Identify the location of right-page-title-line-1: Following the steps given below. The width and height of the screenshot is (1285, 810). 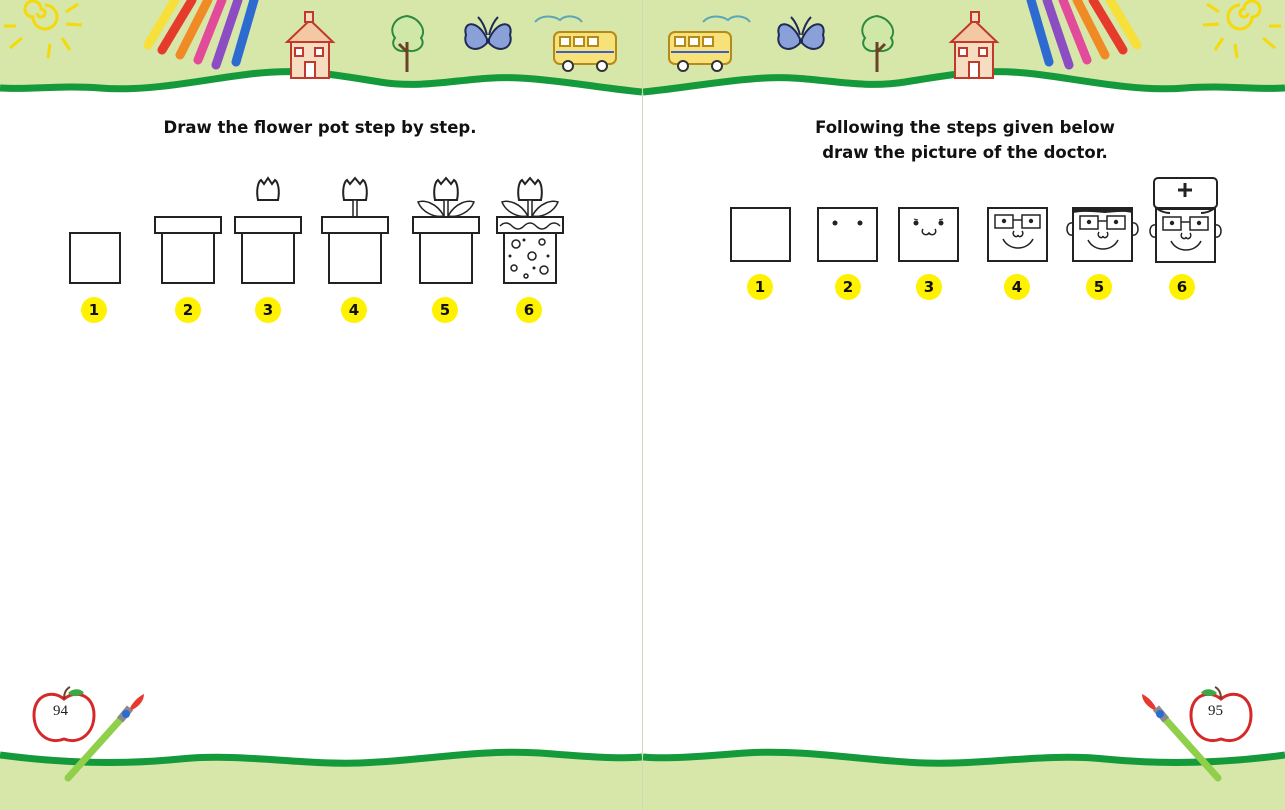
(965, 127).